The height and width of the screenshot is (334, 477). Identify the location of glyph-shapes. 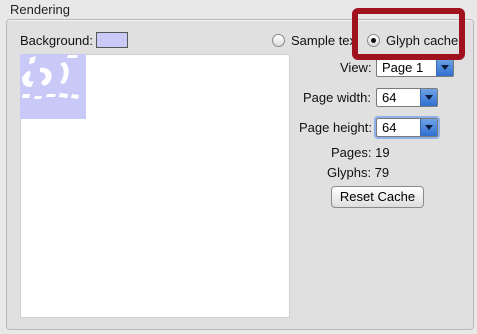
(50, 77).